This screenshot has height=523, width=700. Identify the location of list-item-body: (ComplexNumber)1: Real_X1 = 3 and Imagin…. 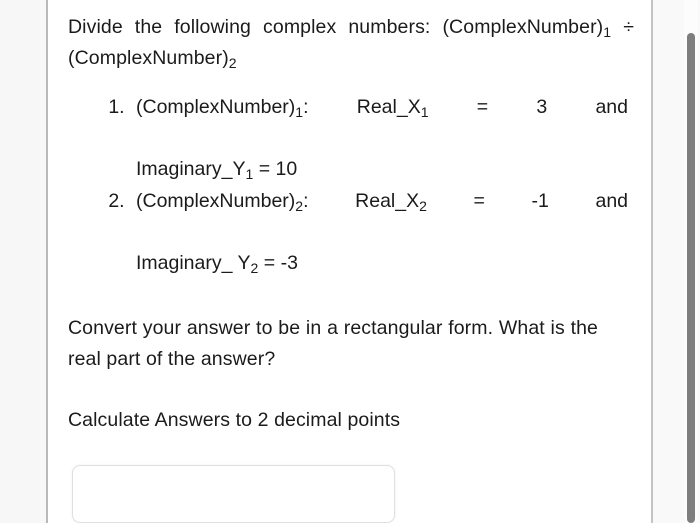
(382, 138).